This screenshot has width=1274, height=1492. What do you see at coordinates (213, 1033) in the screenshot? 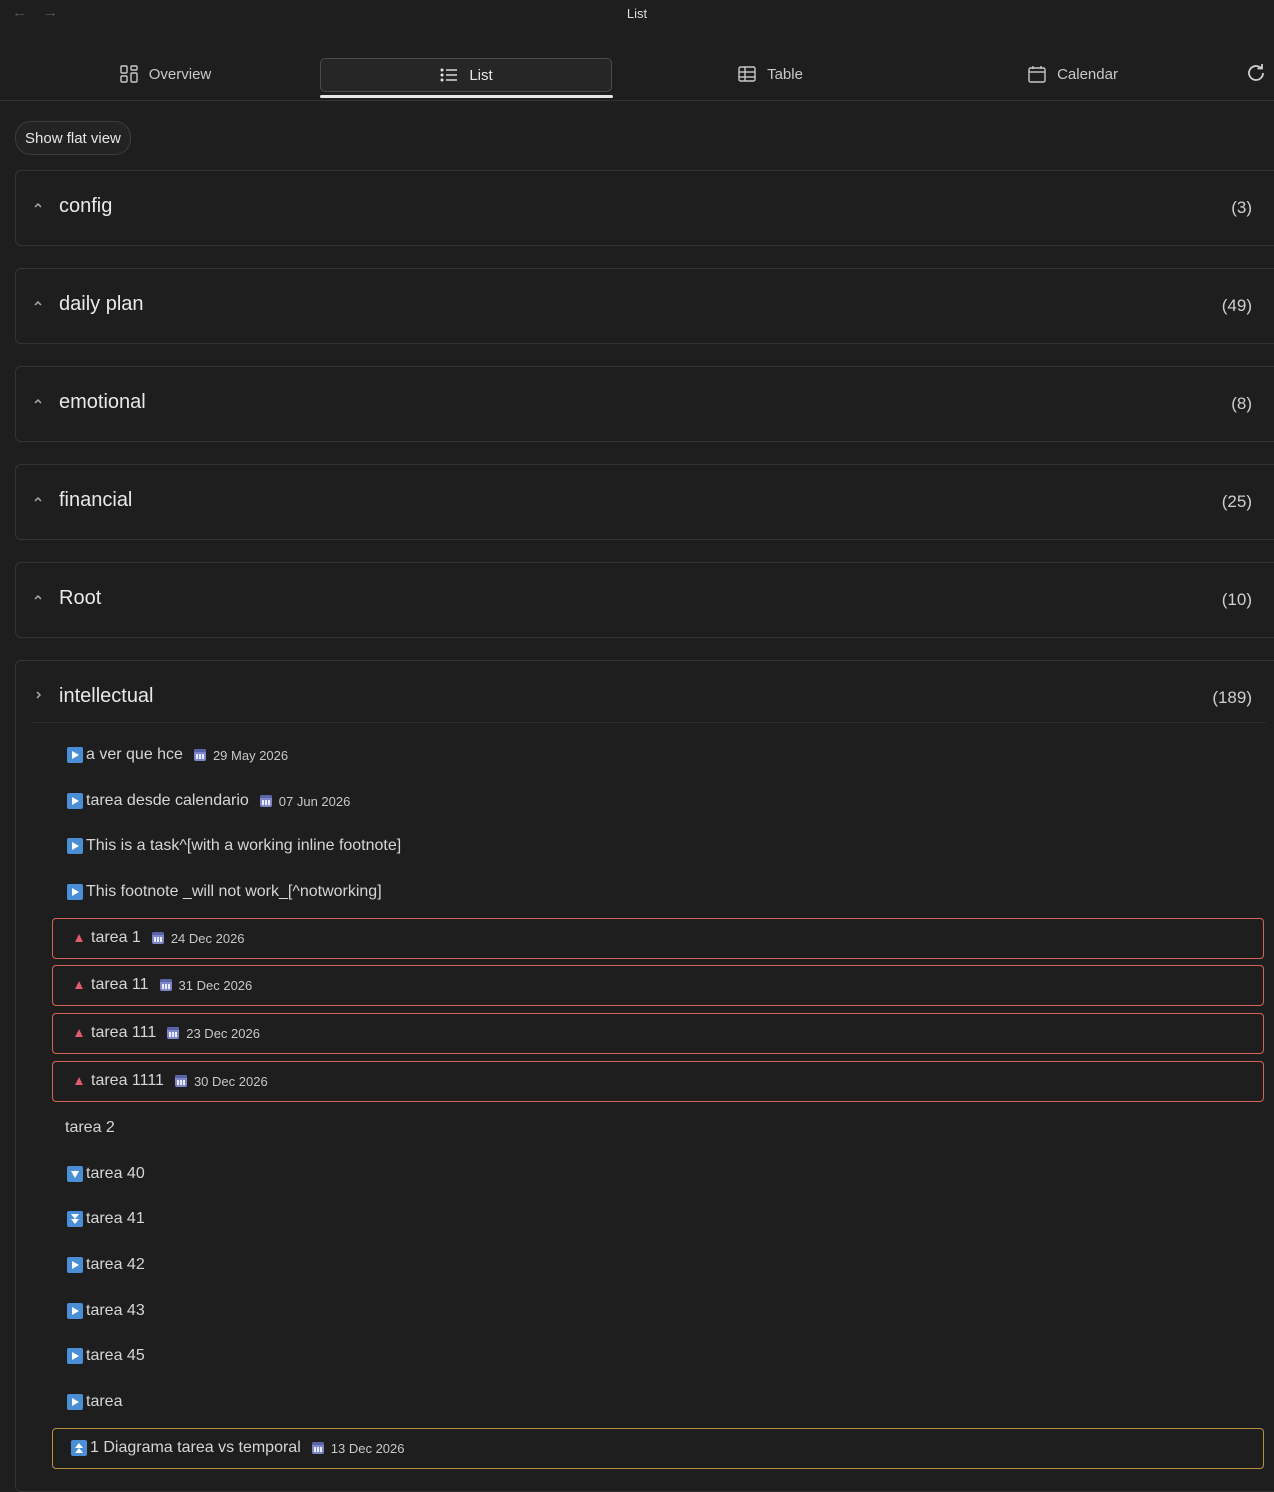
I see `due-date: 23 Dec 2026` at bounding box center [213, 1033].